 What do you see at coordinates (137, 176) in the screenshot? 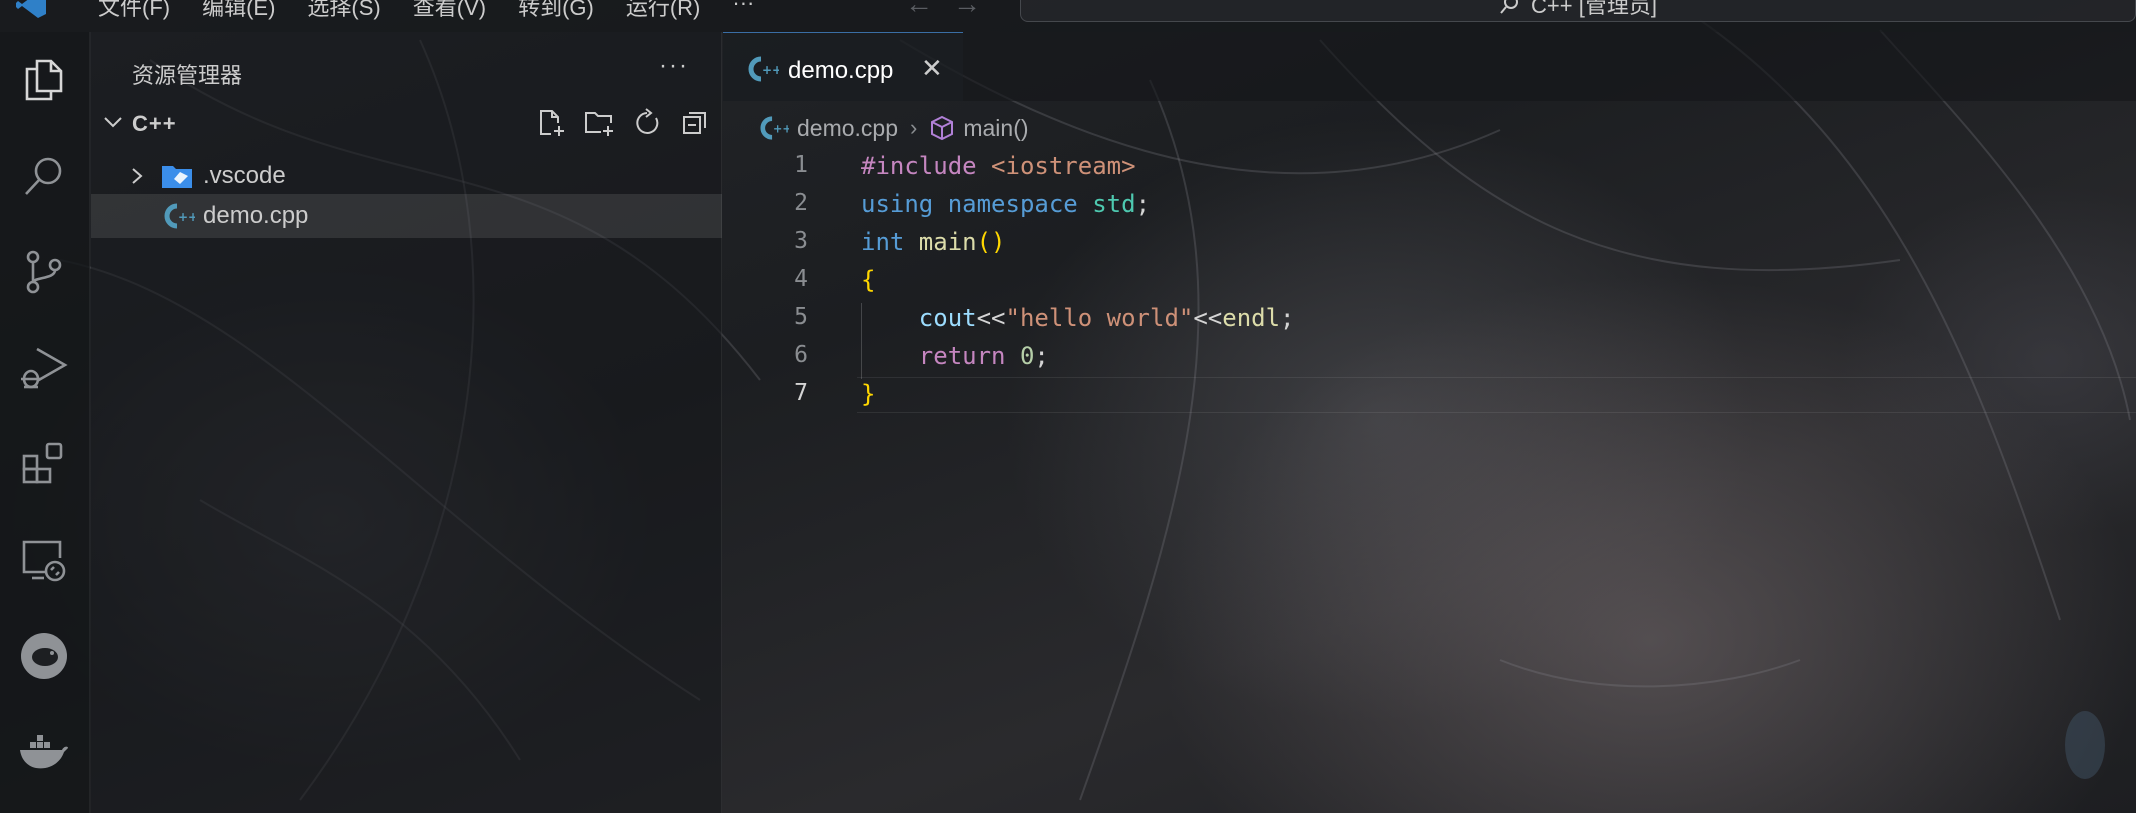
I see `chevron-right-icon` at bounding box center [137, 176].